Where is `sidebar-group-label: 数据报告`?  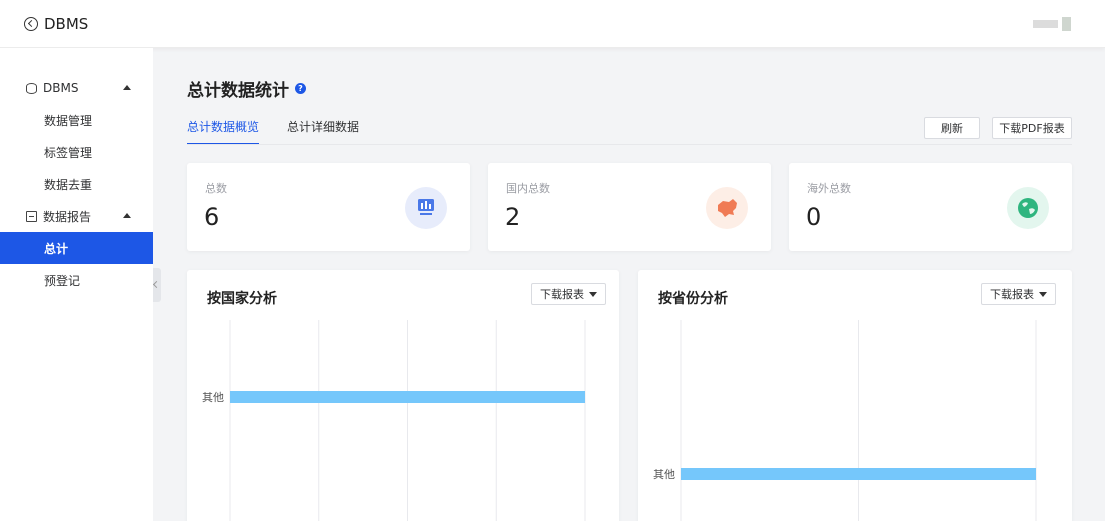
sidebar-group-label: 数据报告 is located at coordinates (67, 216).